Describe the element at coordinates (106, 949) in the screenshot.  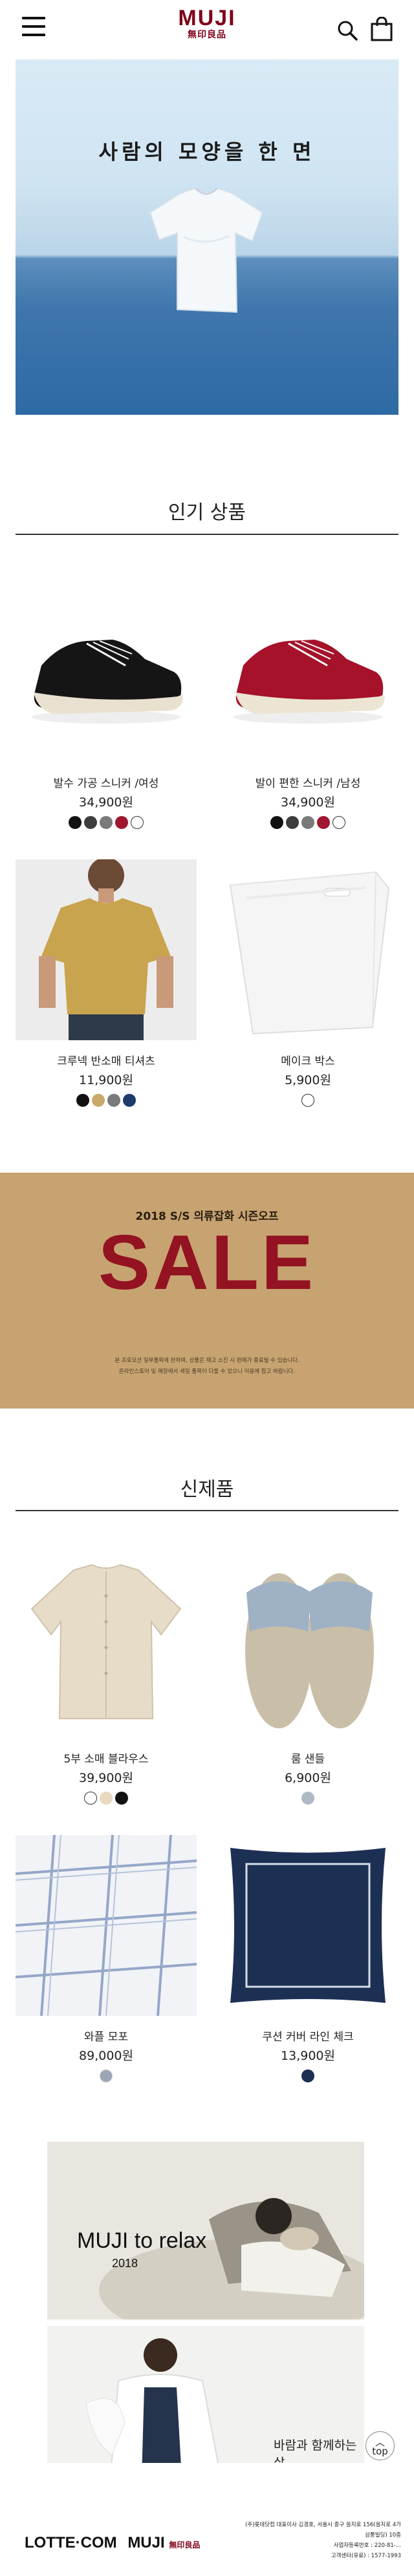
I see `product-image-tshirt` at that location.